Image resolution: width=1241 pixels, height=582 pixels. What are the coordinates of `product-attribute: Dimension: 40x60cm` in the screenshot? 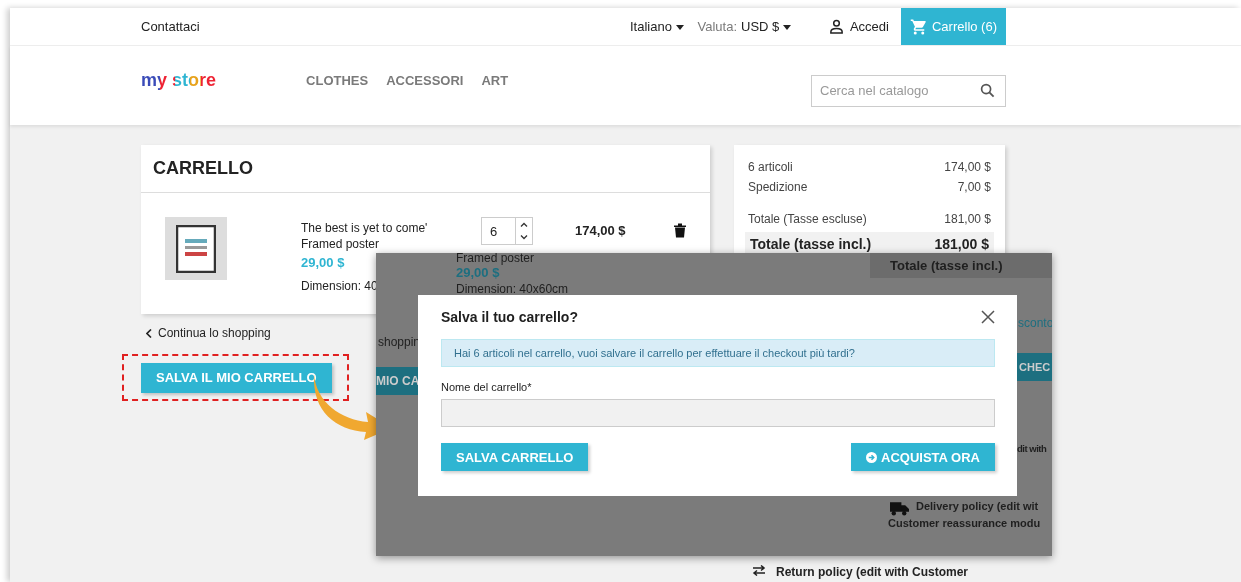 It's located at (512, 289).